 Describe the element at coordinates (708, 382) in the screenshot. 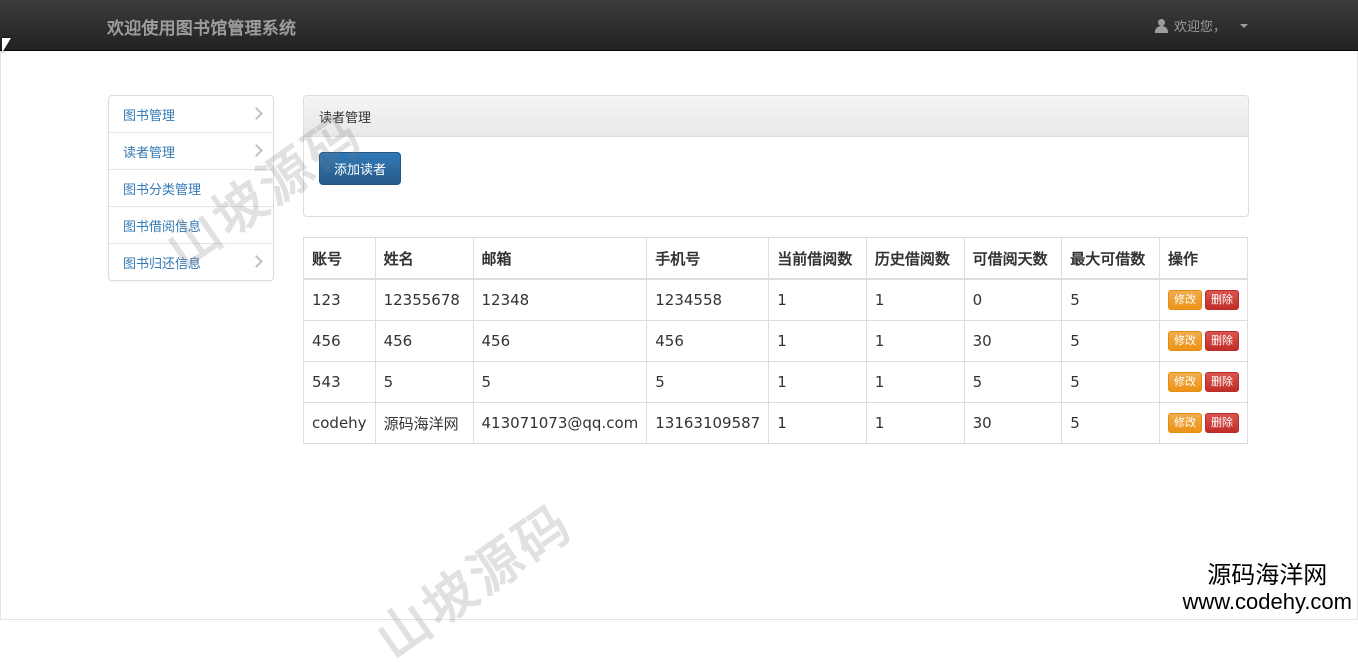

I see `cell-phone: 5` at that location.